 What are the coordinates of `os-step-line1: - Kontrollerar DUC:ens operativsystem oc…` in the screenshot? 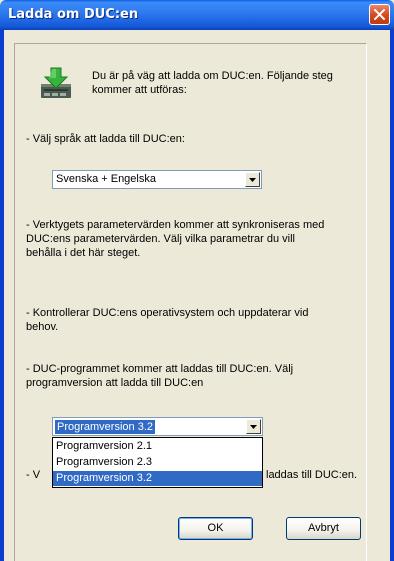 It's located at (167, 313).